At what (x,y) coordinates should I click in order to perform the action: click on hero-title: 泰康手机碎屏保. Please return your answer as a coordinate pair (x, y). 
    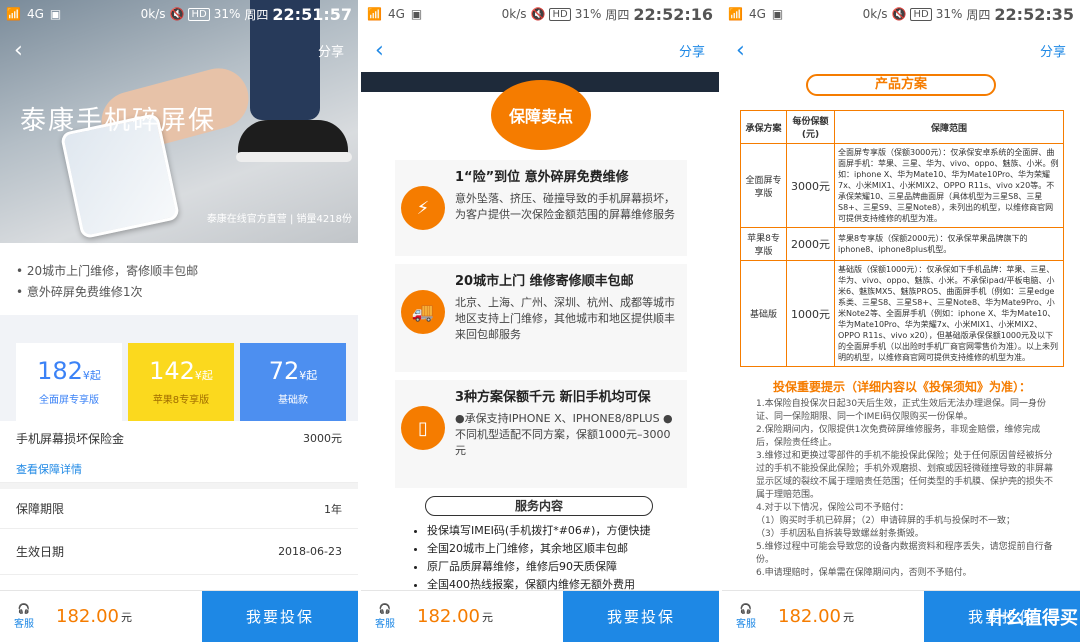
    Looking at the image, I should click on (118, 121).